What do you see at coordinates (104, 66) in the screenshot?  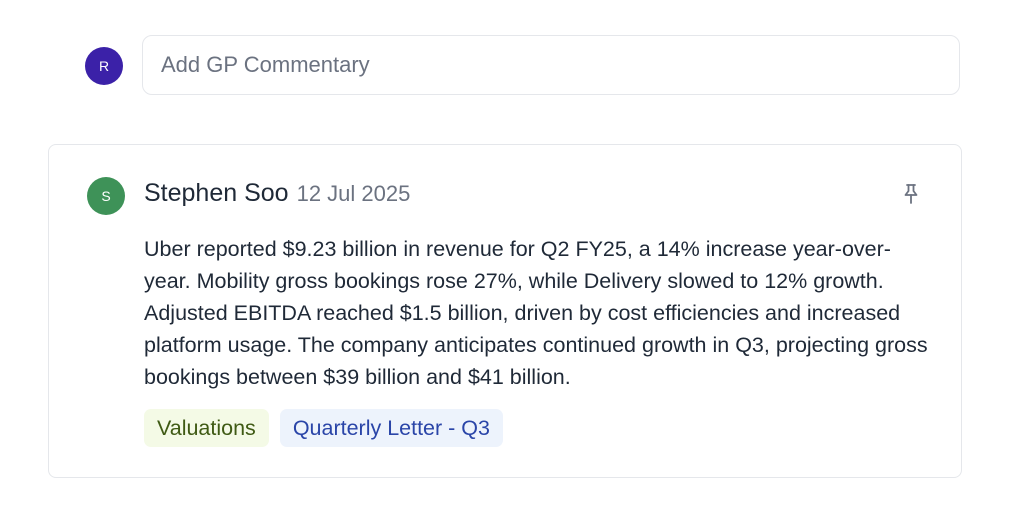 I see `current-user-avatar: R` at bounding box center [104, 66].